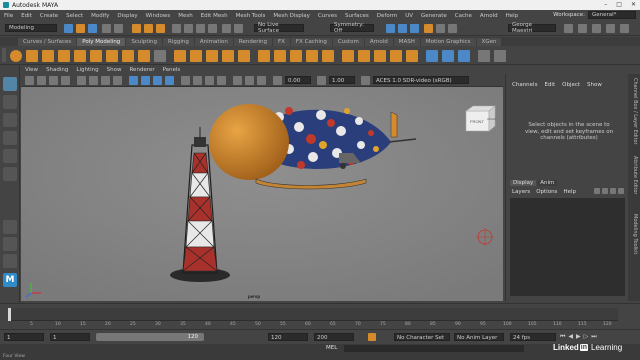 This screenshot has width=640, height=360. What do you see at coordinates (29, 80) in the screenshot?
I see `camera-select-icon` at bounding box center [29, 80].